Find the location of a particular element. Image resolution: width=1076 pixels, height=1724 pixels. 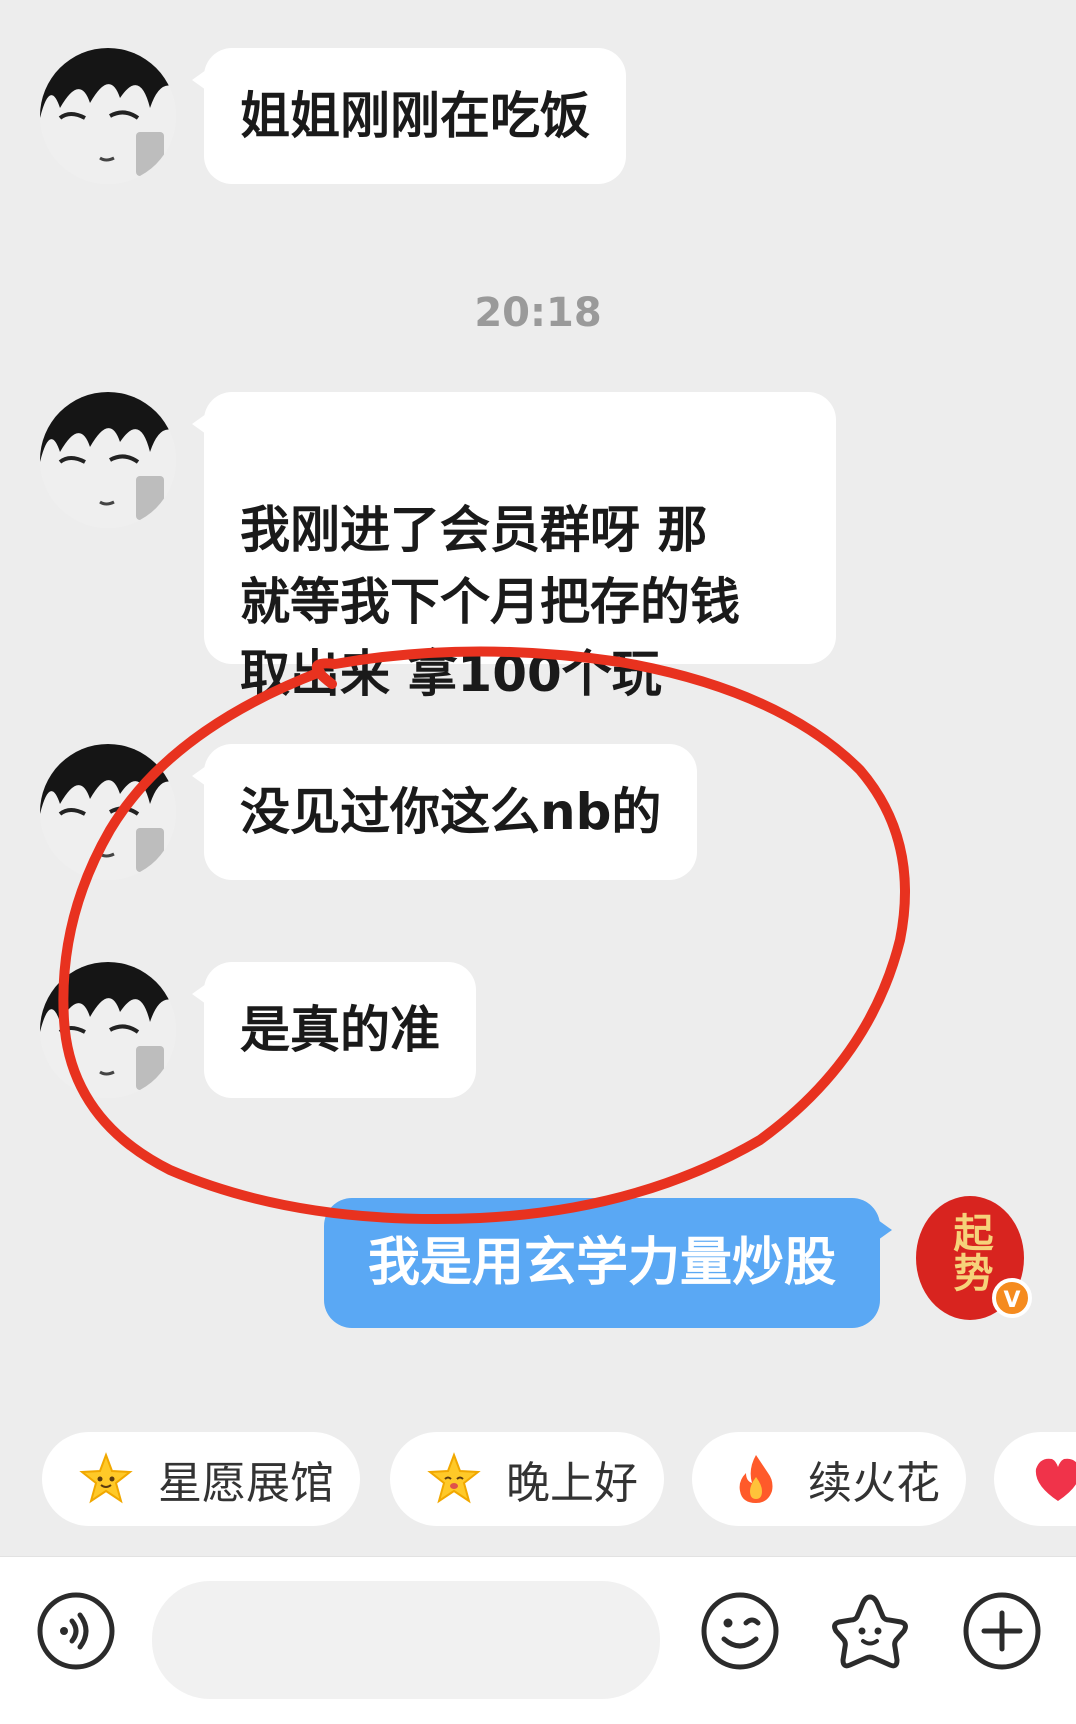

timestamp: 20:18 is located at coordinates (538, 313).